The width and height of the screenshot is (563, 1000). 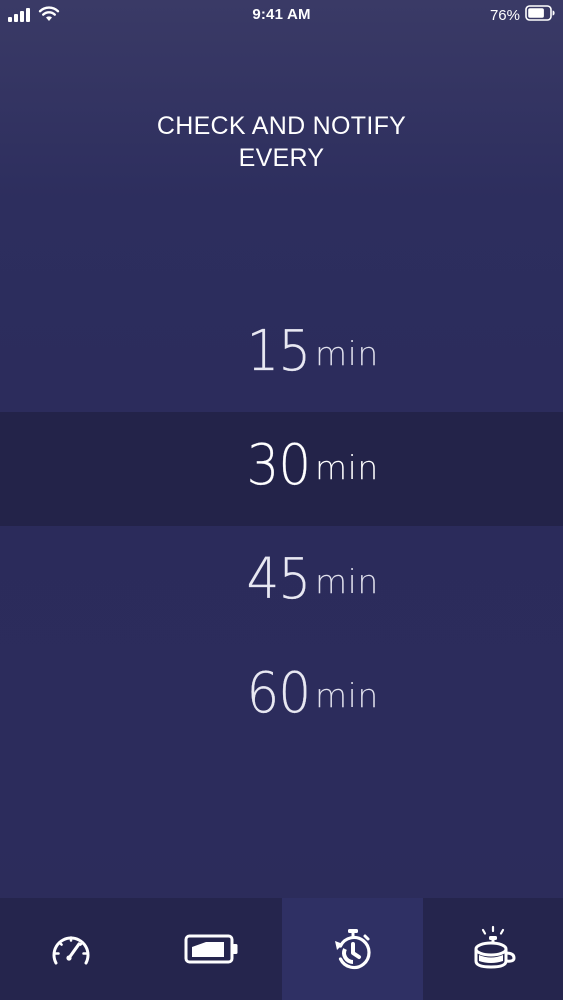 I want to click on status-time: 9:41 AM, so click(x=281, y=14).